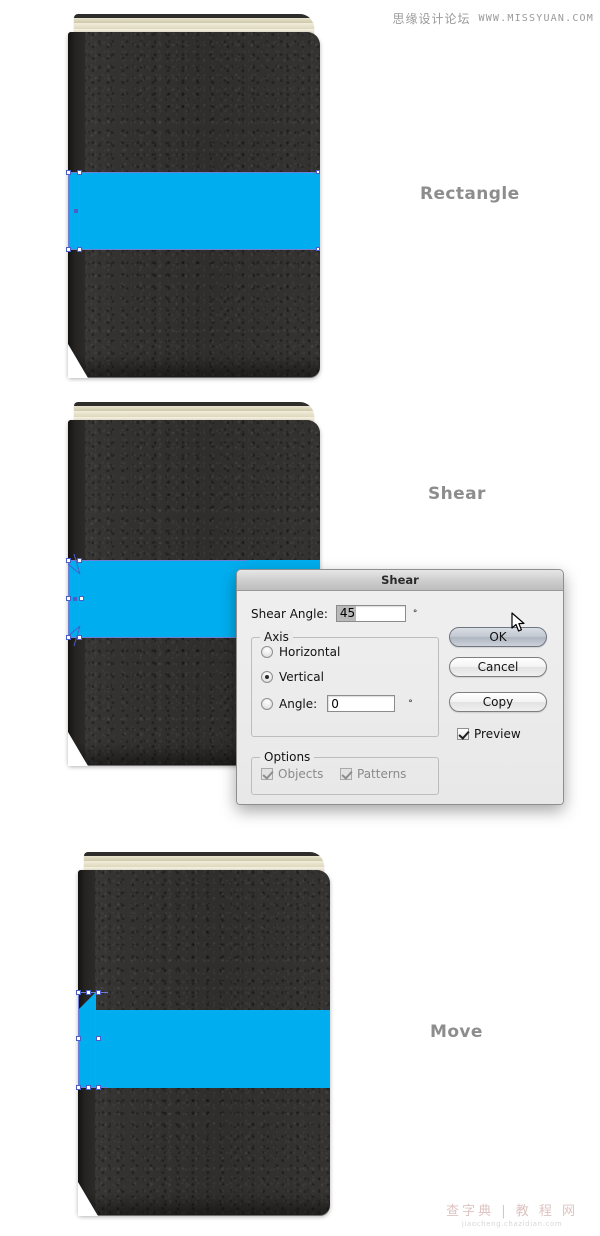 The width and height of the screenshot is (600, 1236). I want to click on checkbox-icon-patterns, so click(346, 774).